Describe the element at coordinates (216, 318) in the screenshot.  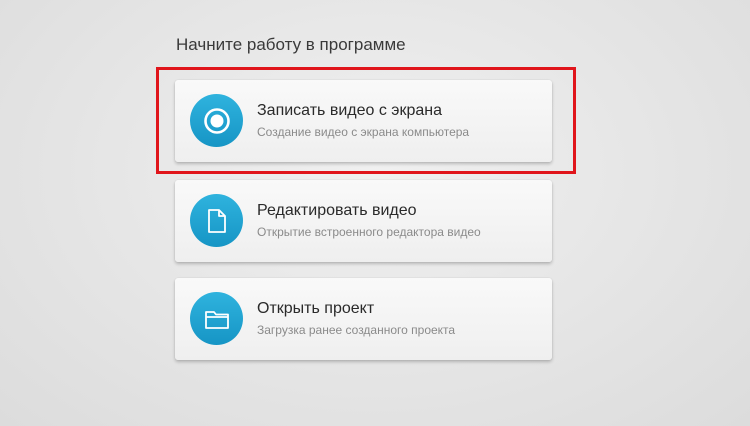
I see `folder-icon` at that location.